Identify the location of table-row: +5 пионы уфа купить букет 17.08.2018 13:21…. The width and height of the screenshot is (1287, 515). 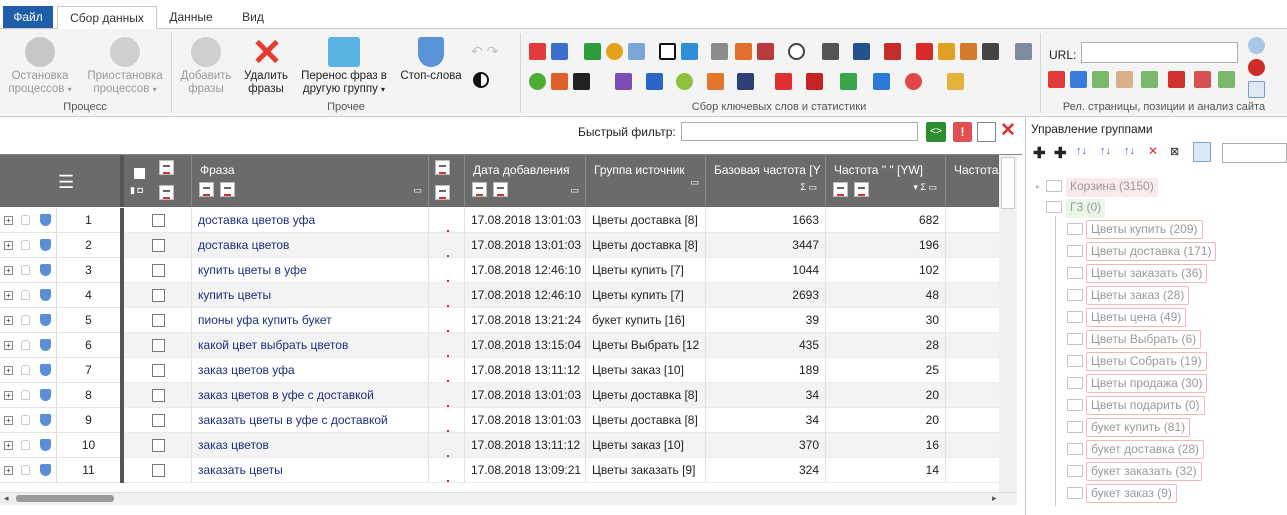
(499, 320).